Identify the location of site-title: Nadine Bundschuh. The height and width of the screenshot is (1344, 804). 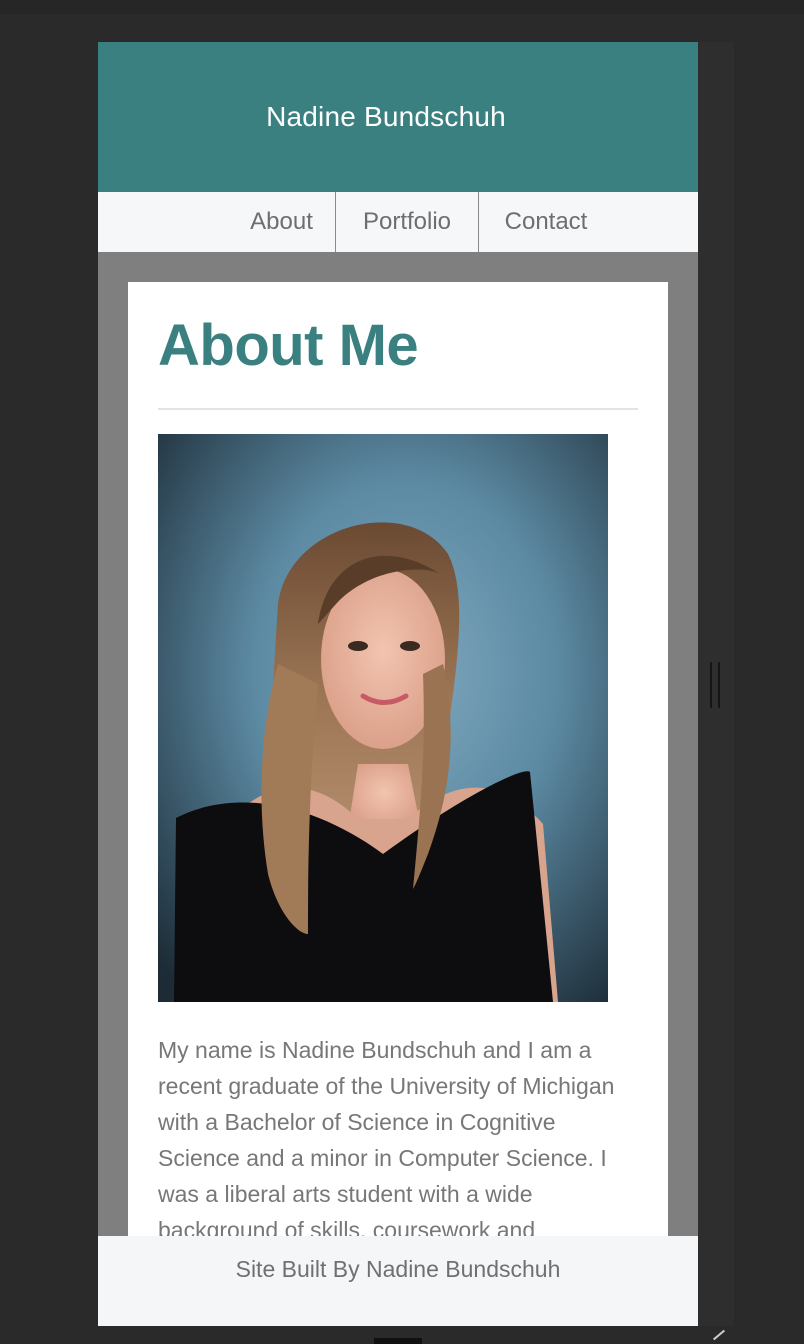
(386, 117).